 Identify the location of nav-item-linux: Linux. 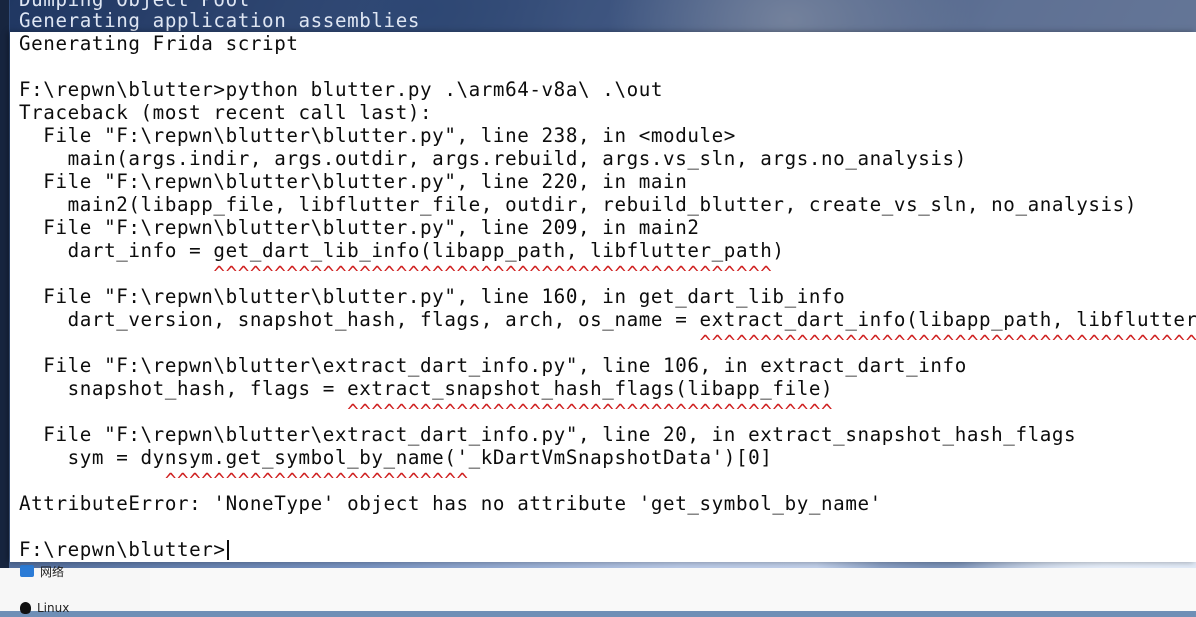
(44, 608).